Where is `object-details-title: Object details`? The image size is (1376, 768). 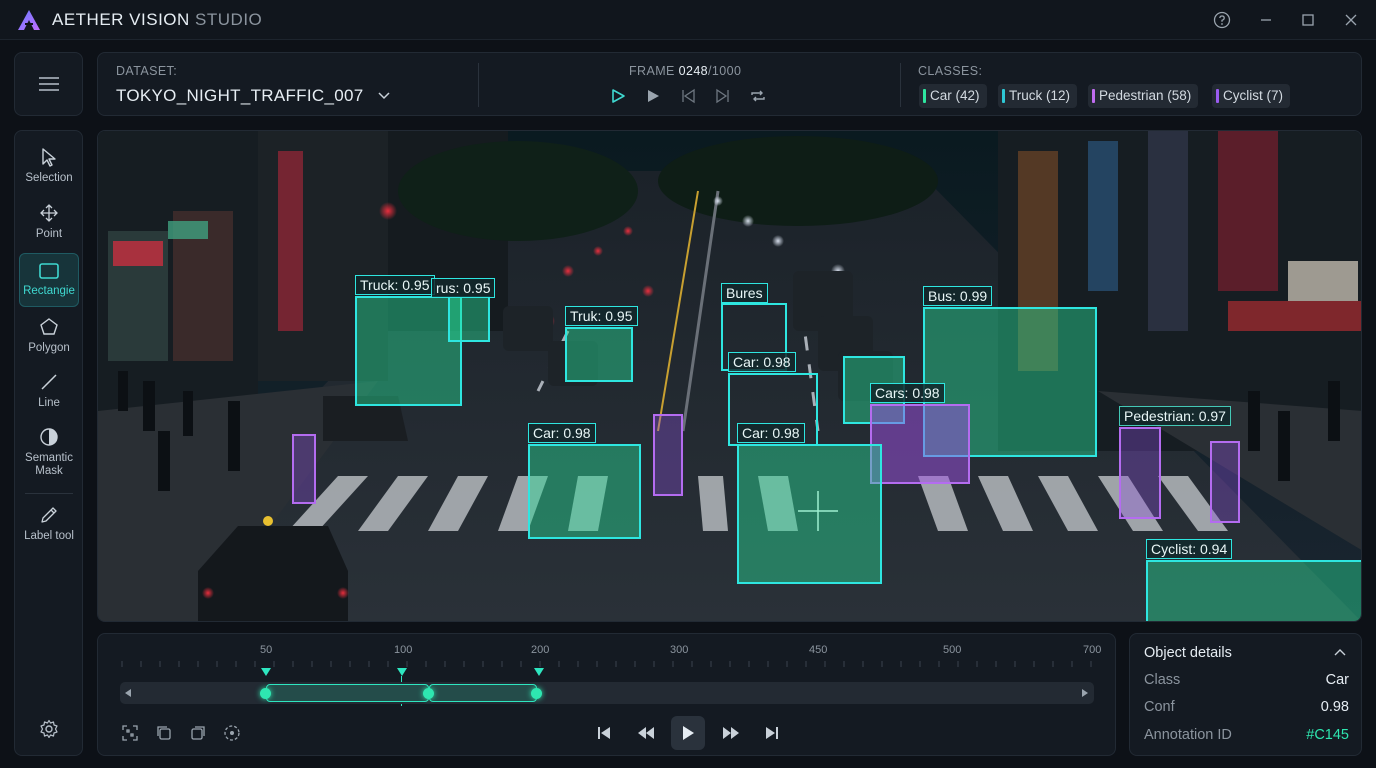
object-details-title: Object details is located at coordinates (1188, 653).